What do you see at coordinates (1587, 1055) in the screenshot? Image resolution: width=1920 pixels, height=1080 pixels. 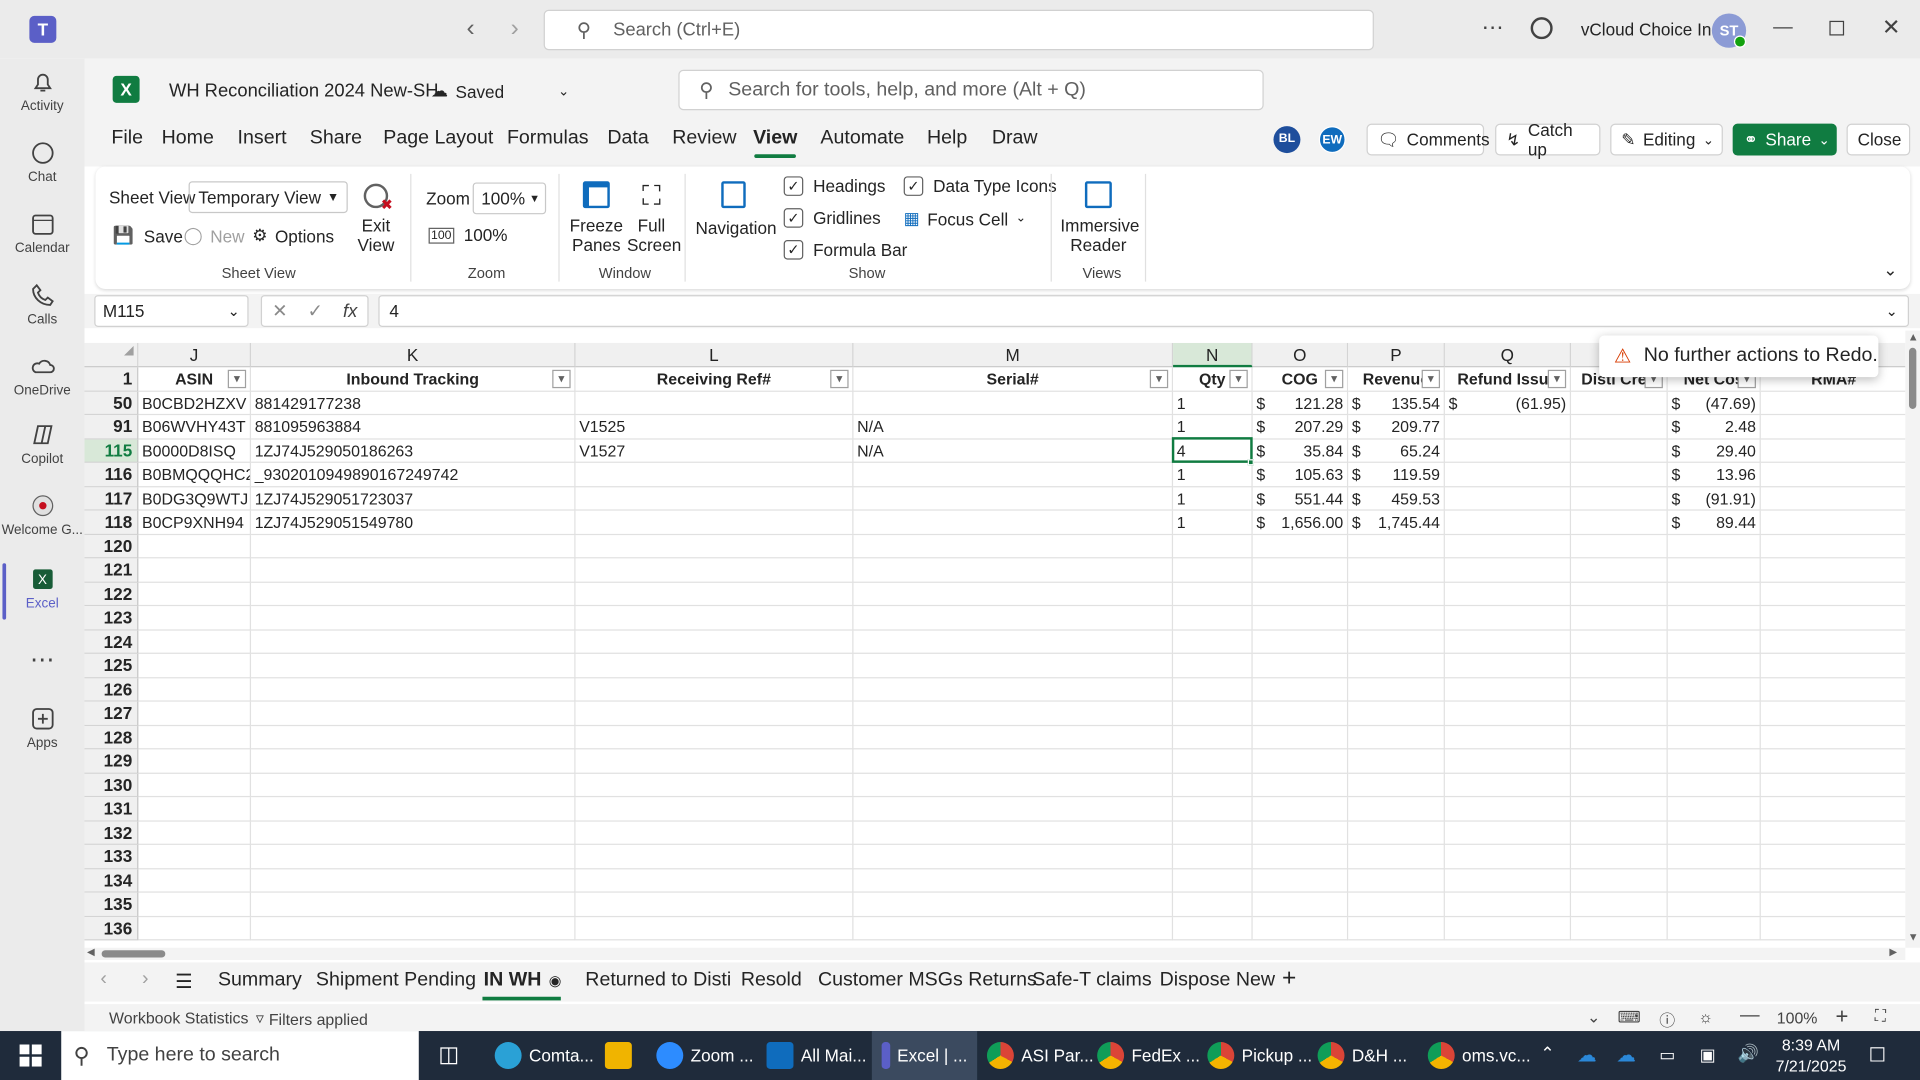 I see `onedrive-icon: ☁` at bounding box center [1587, 1055].